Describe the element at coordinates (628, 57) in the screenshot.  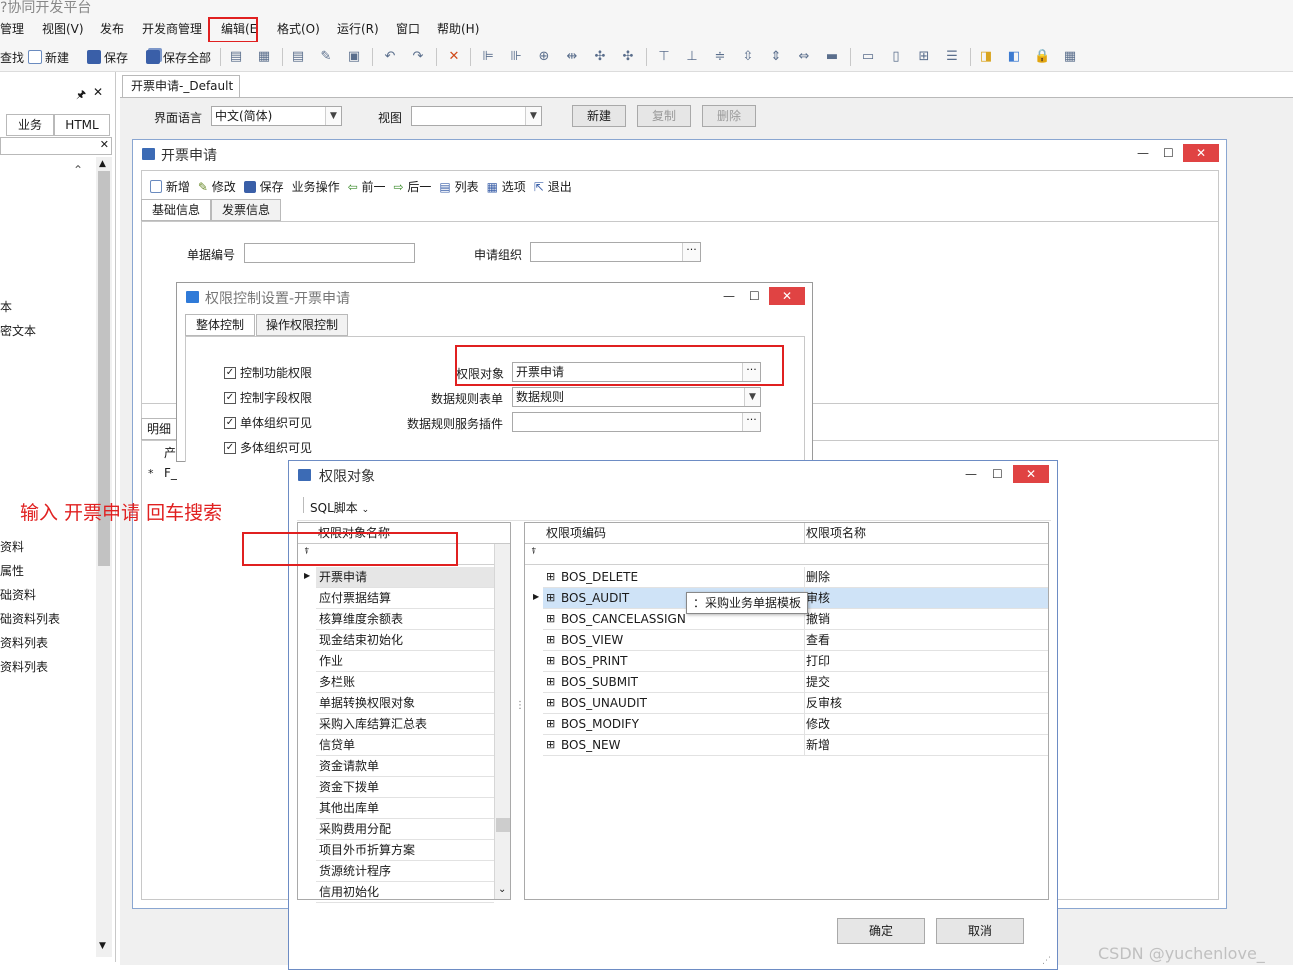
I see `size2-icon: ✣` at that location.